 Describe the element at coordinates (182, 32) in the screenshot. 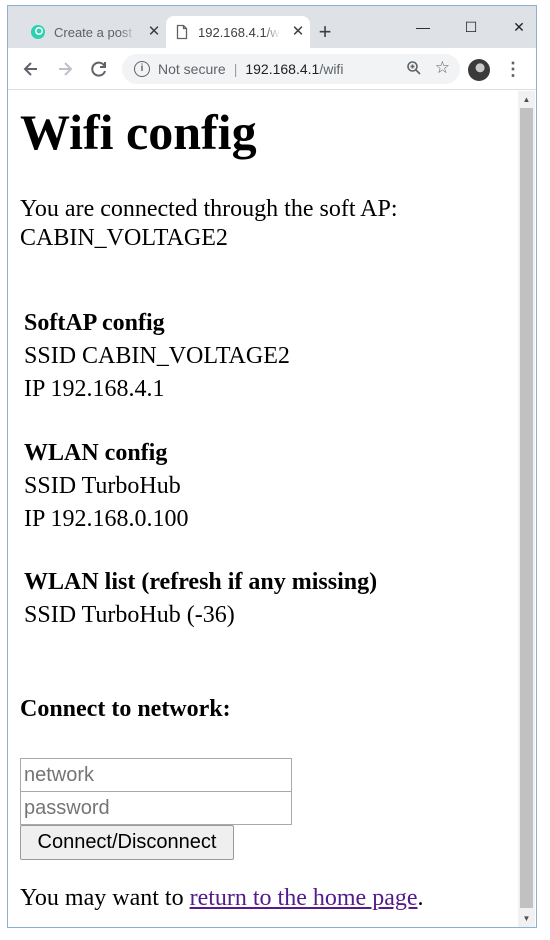

I see `page-document-icon` at that location.